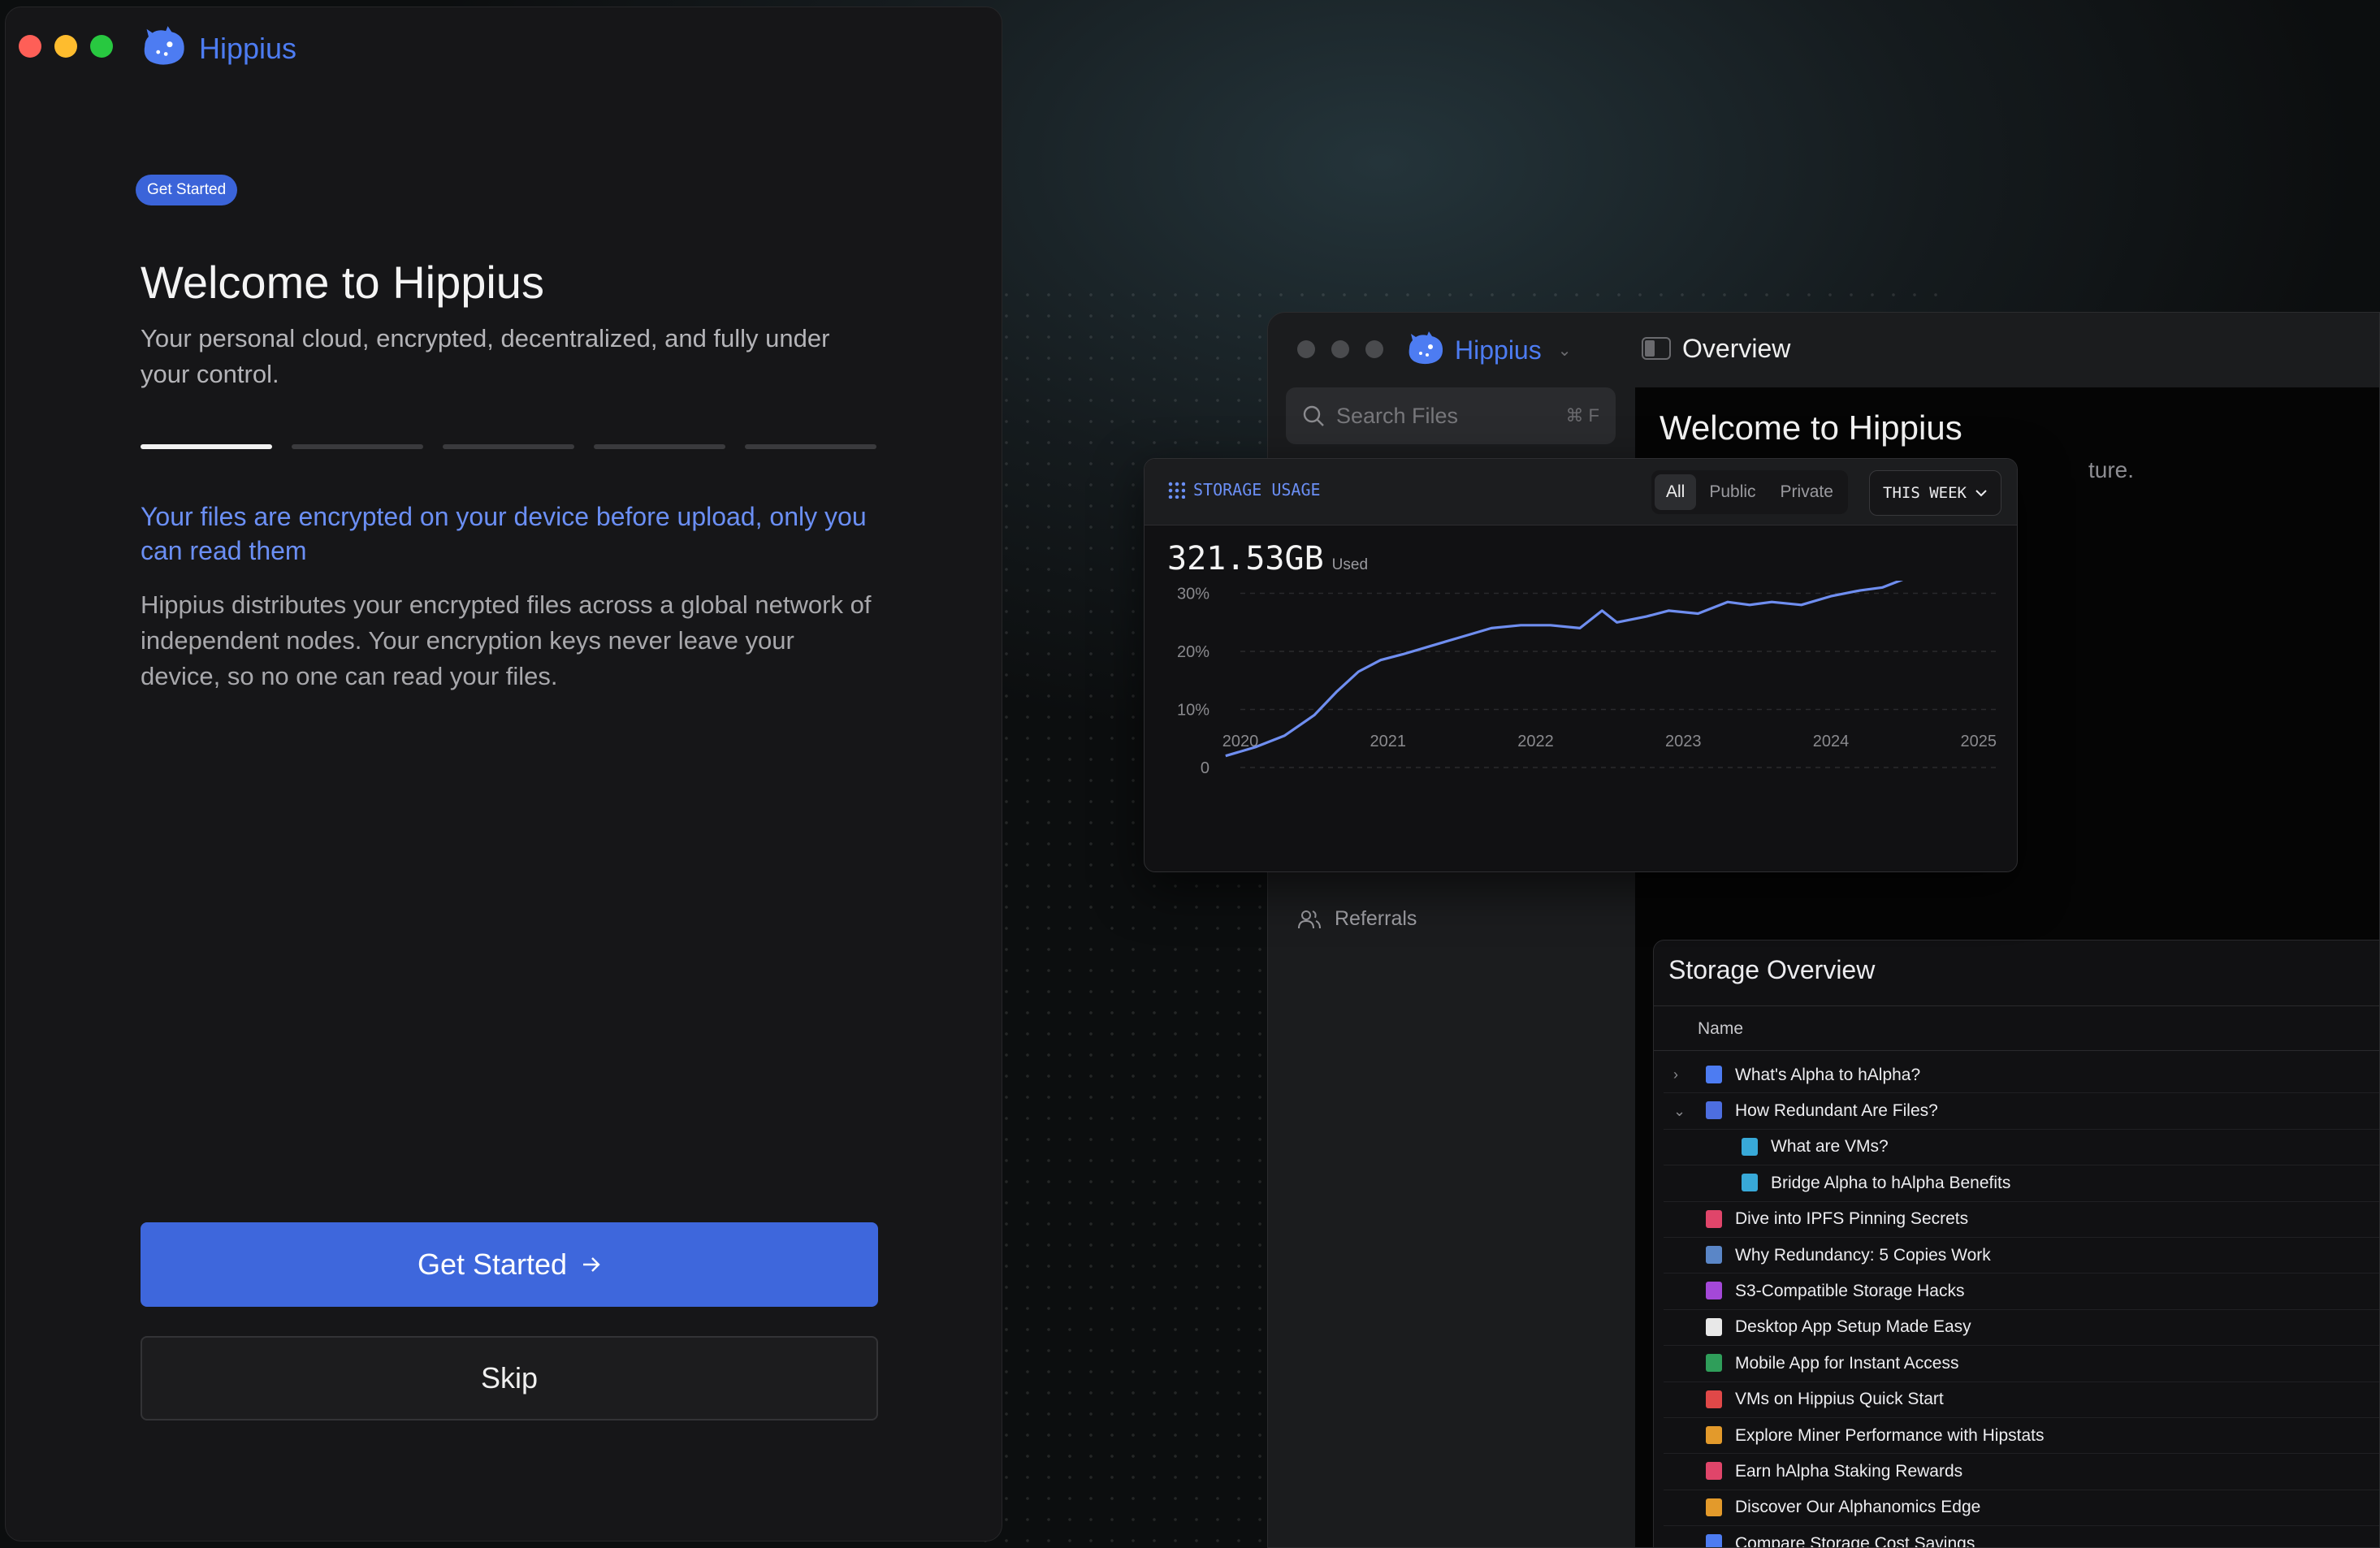 Image resolution: width=2380 pixels, height=1548 pixels. Describe the element at coordinates (2022, 1112) in the screenshot. I see `list-item: ⌄ How Redundant Are Files?` at that location.